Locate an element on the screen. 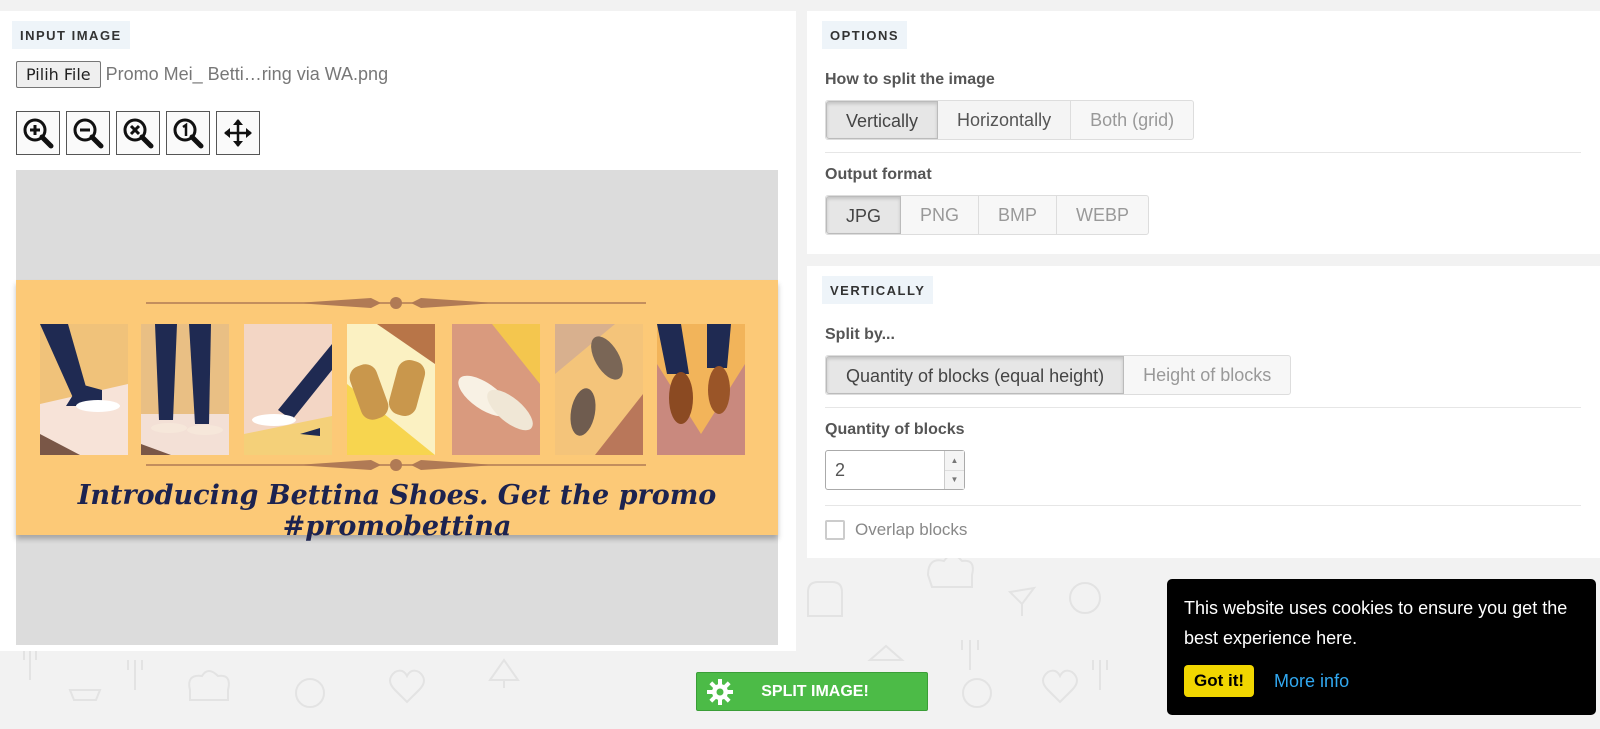 The image size is (1600, 729). split-mode-label: How to split the image is located at coordinates (910, 79).